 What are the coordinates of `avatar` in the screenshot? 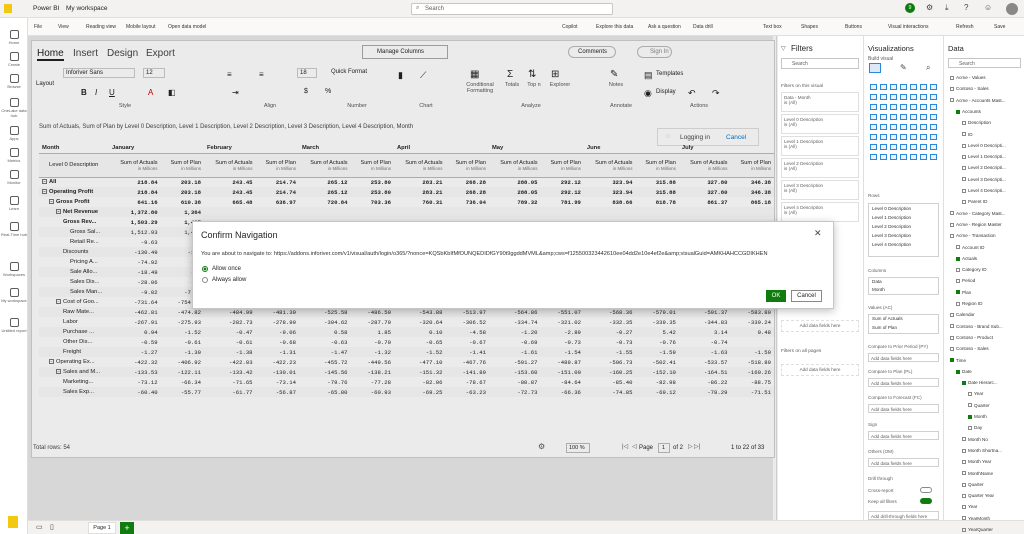 It's located at (1012, 9).